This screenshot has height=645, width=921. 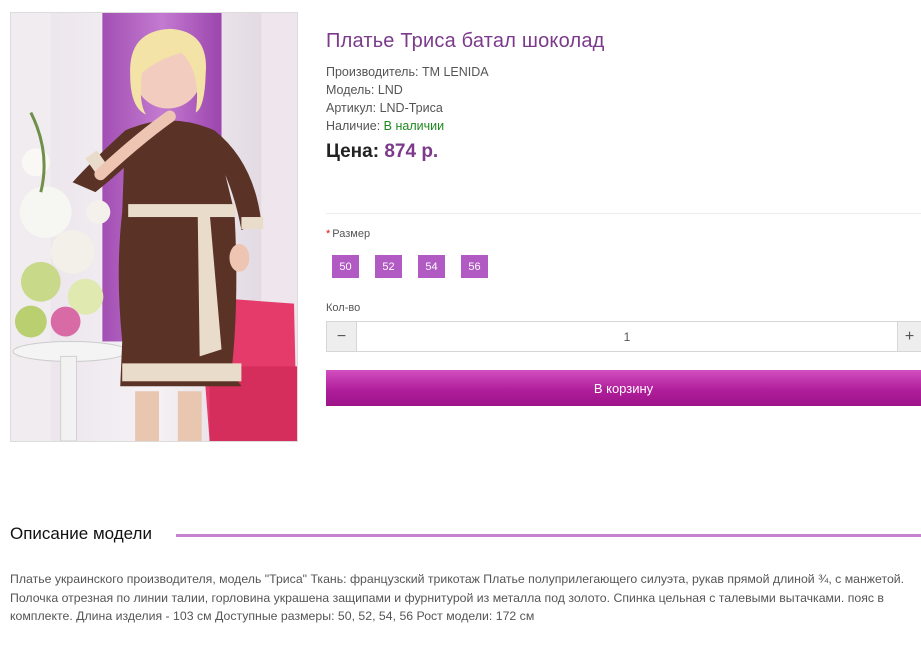 I want to click on sku-row: Артикул: LND-Триса, so click(x=407, y=108).